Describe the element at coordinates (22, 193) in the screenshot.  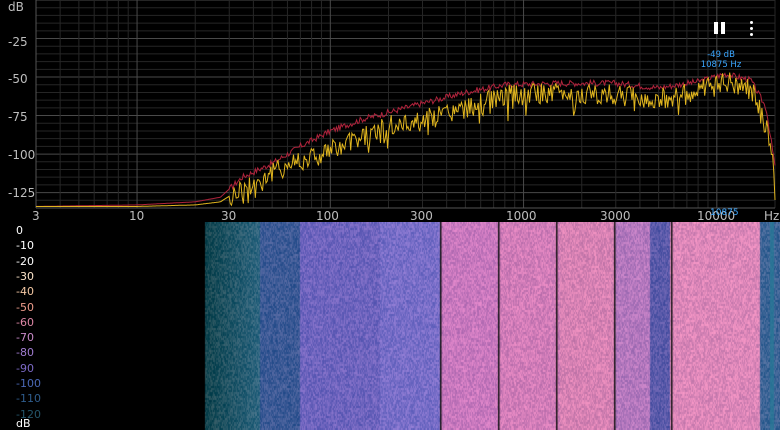
I see `y-tick: -125` at that location.